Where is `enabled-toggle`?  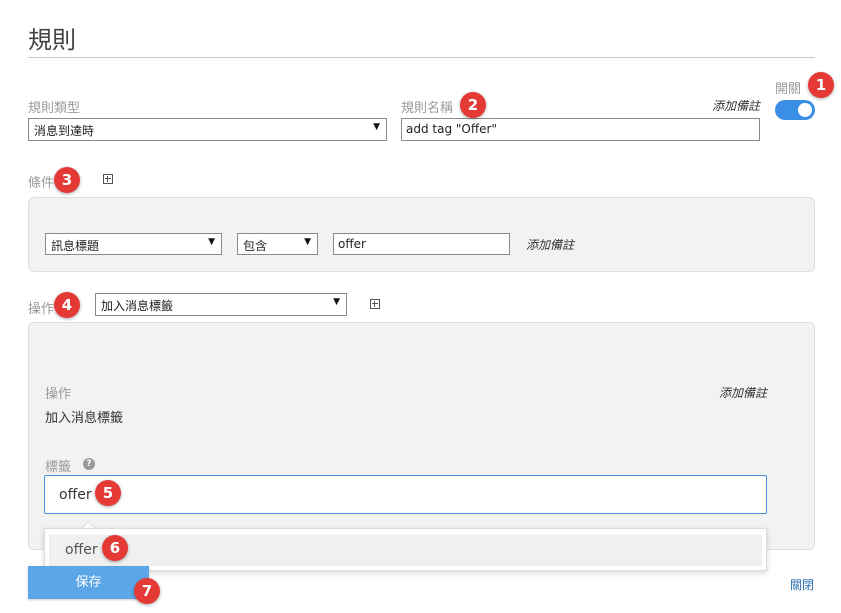 enabled-toggle is located at coordinates (795, 110).